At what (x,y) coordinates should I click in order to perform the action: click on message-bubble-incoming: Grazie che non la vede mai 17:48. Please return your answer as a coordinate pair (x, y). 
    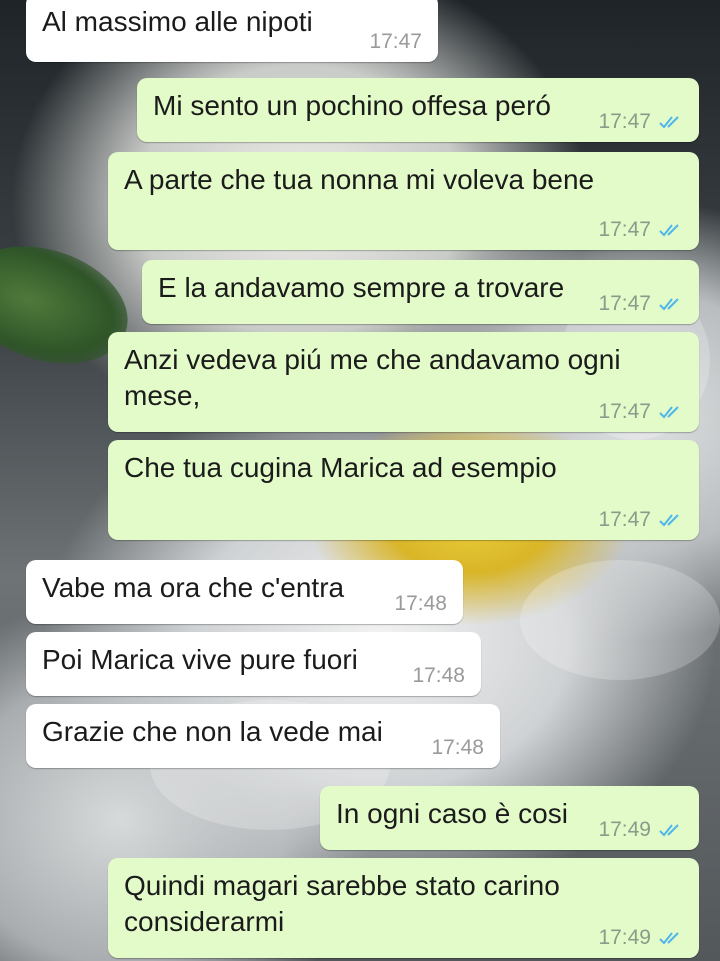
    Looking at the image, I should click on (263, 736).